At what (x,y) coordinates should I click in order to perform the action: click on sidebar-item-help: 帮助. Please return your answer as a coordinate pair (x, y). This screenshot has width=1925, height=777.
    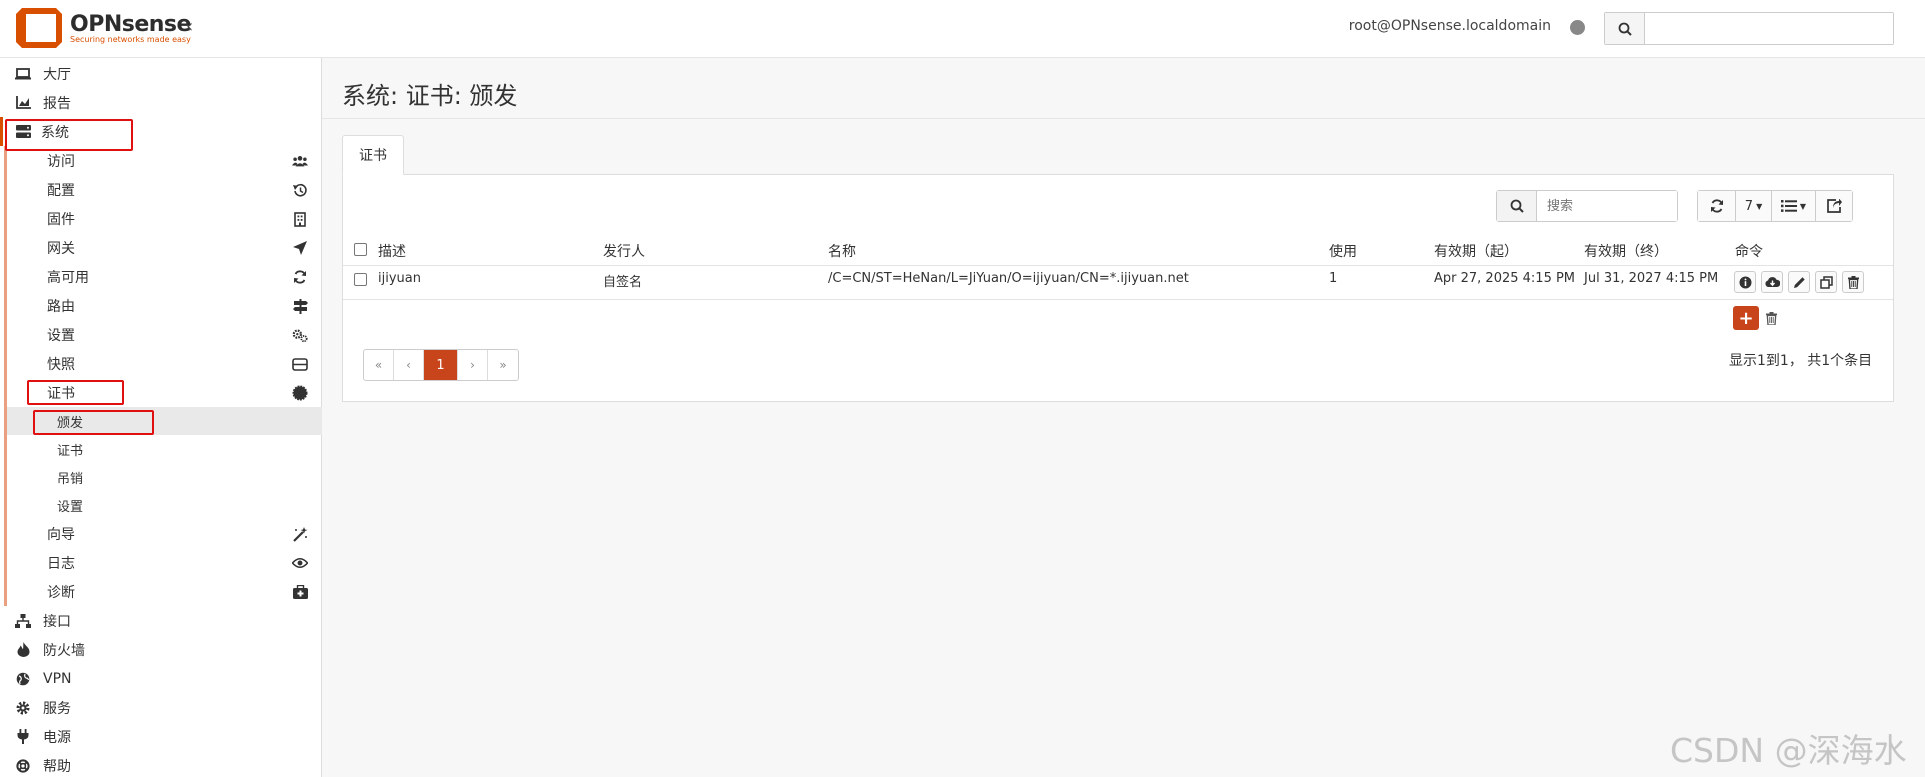
    Looking at the image, I should click on (161, 764).